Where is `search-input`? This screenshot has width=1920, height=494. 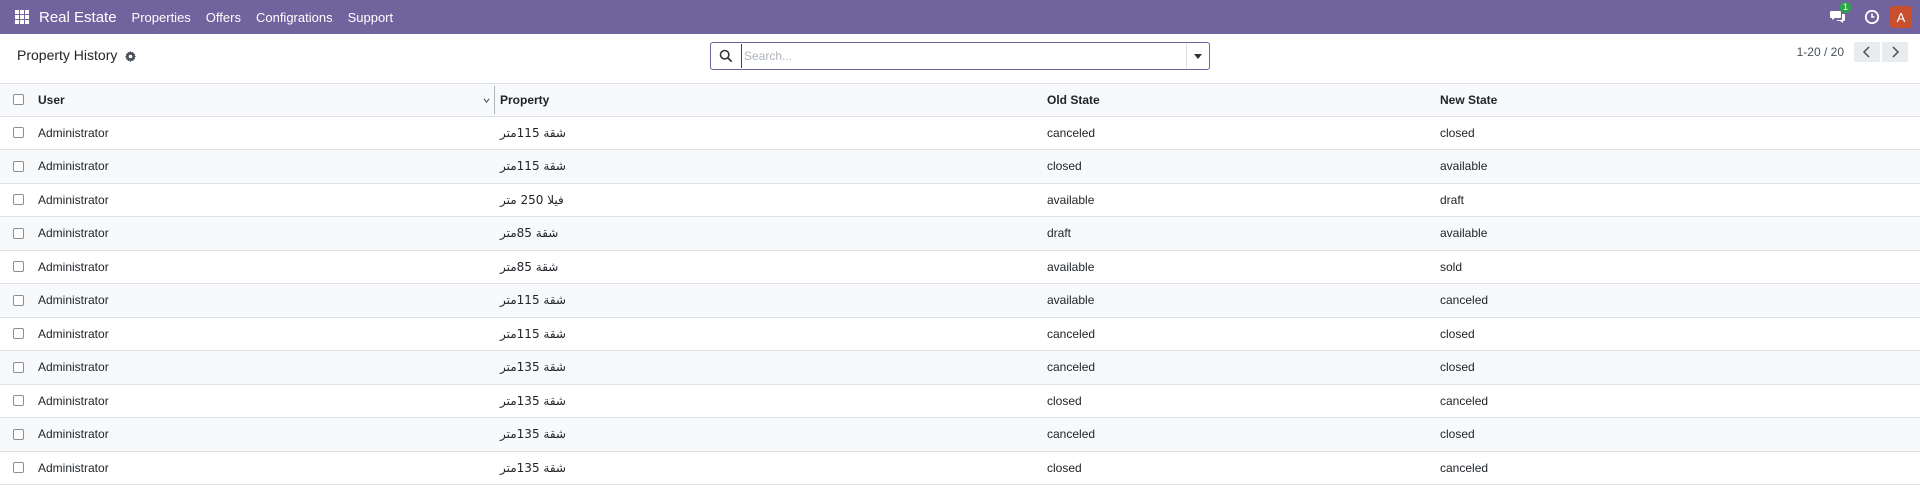
search-input is located at coordinates (963, 56).